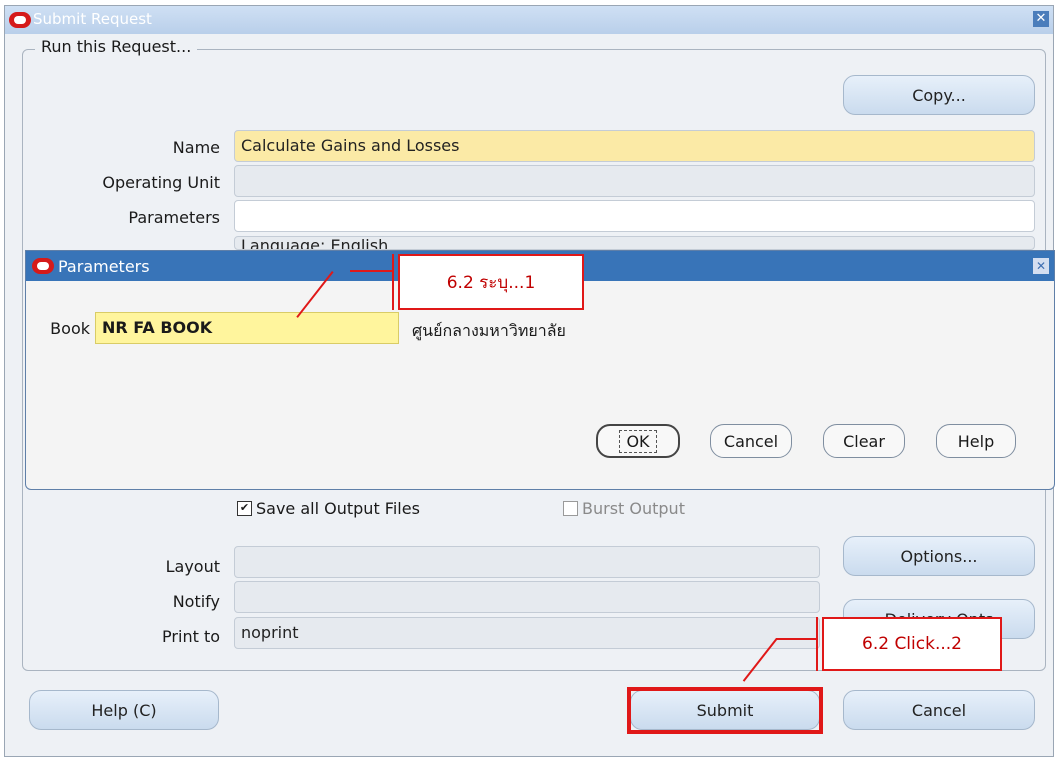 The image size is (1058, 759). I want to click on book-label: Book, so click(70, 328).